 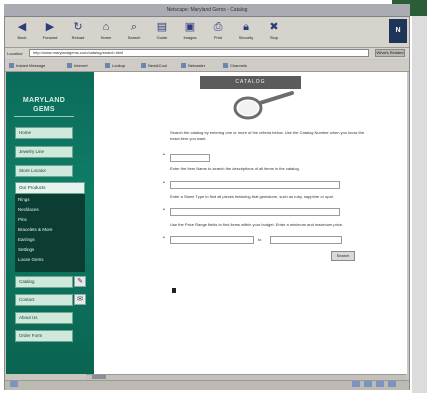 I want to click on toolbar-button-forward: ▶ Forward, so click(x=50, y=32).